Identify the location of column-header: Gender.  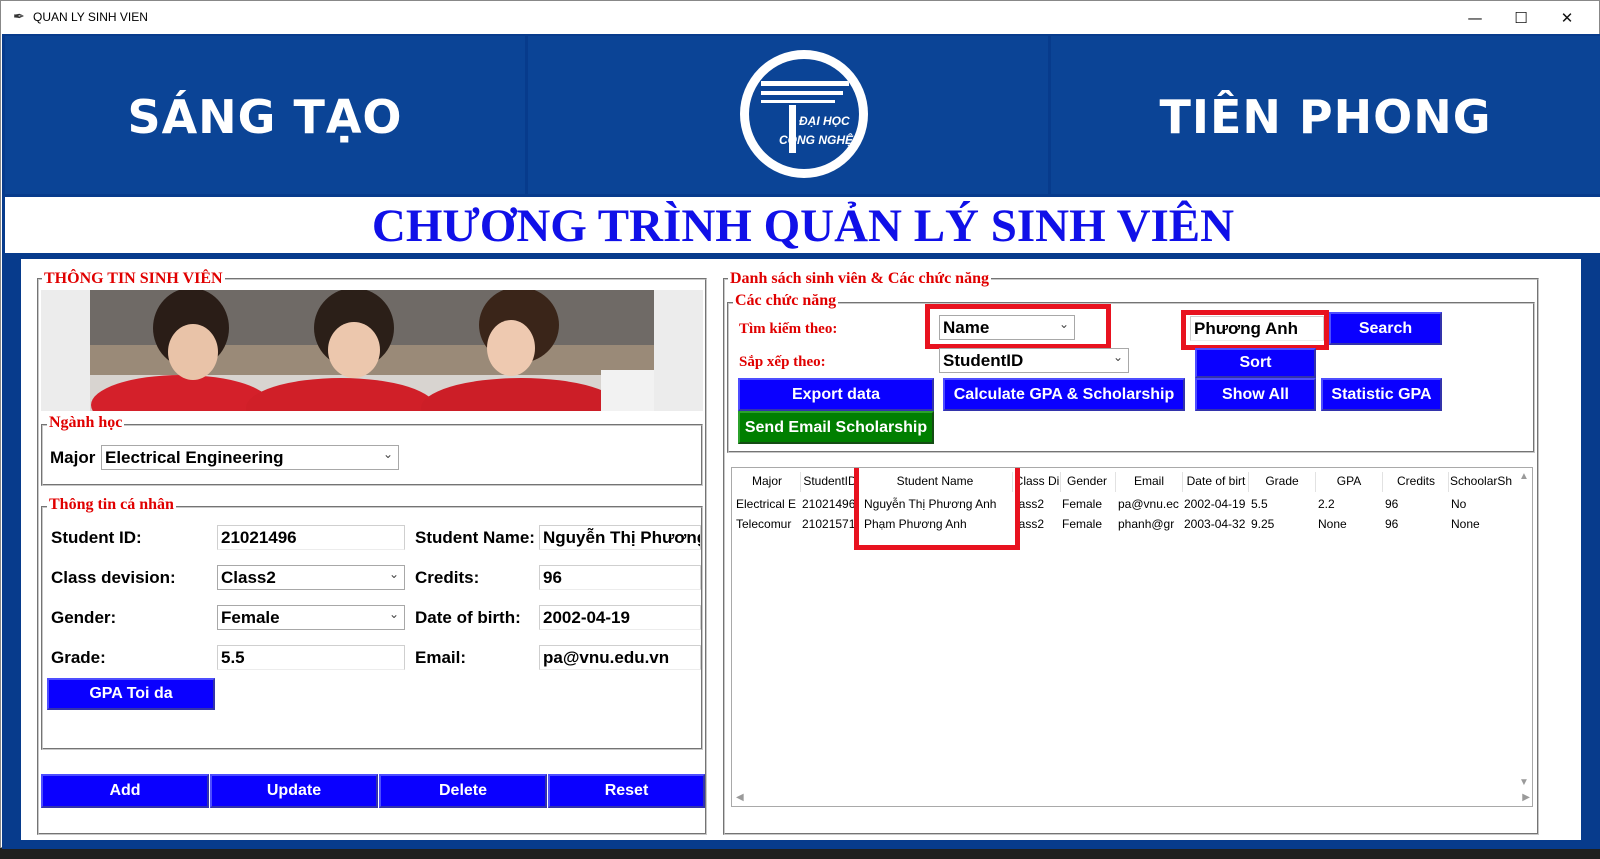
(1087, 481).